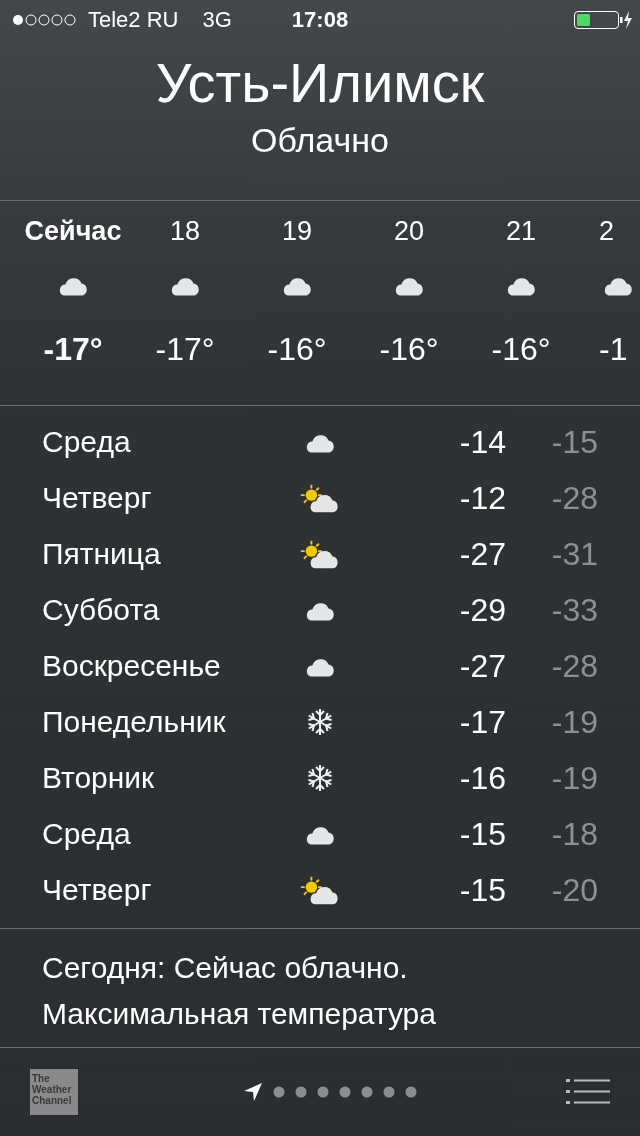 This screenshot has width=640, height=1136. Describe the element at coordinates (320, 140) in the screenshot. I see `weather-condition: Облачно` at that location.